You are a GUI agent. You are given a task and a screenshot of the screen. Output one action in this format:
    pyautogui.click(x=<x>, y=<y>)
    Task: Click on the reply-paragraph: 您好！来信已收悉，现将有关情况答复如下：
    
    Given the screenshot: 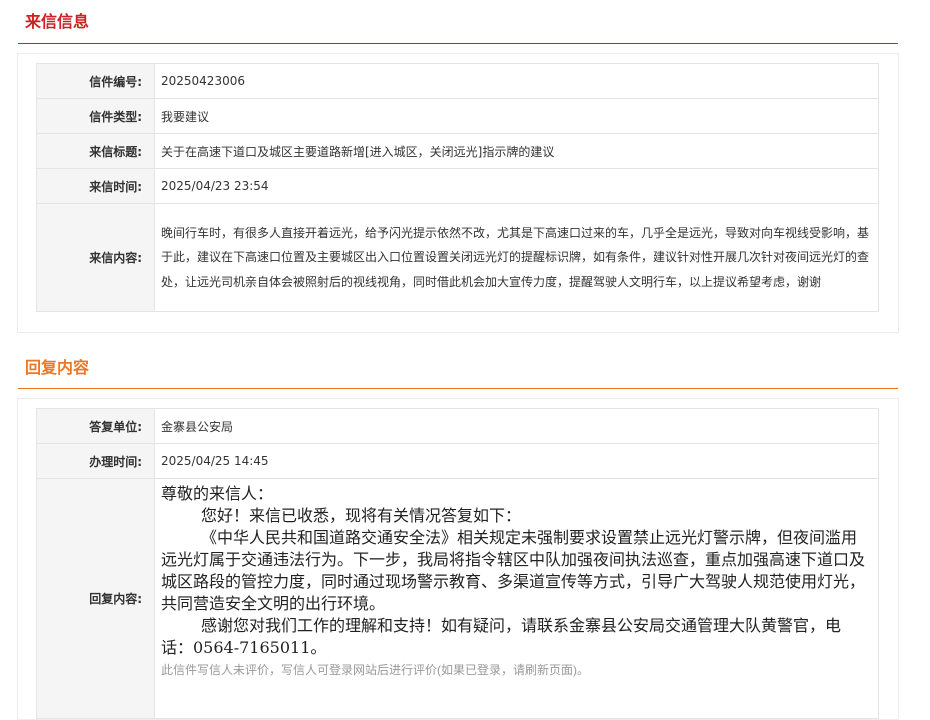 What is the action you would take?
    pyautogui.click(x=361, y=515)
    